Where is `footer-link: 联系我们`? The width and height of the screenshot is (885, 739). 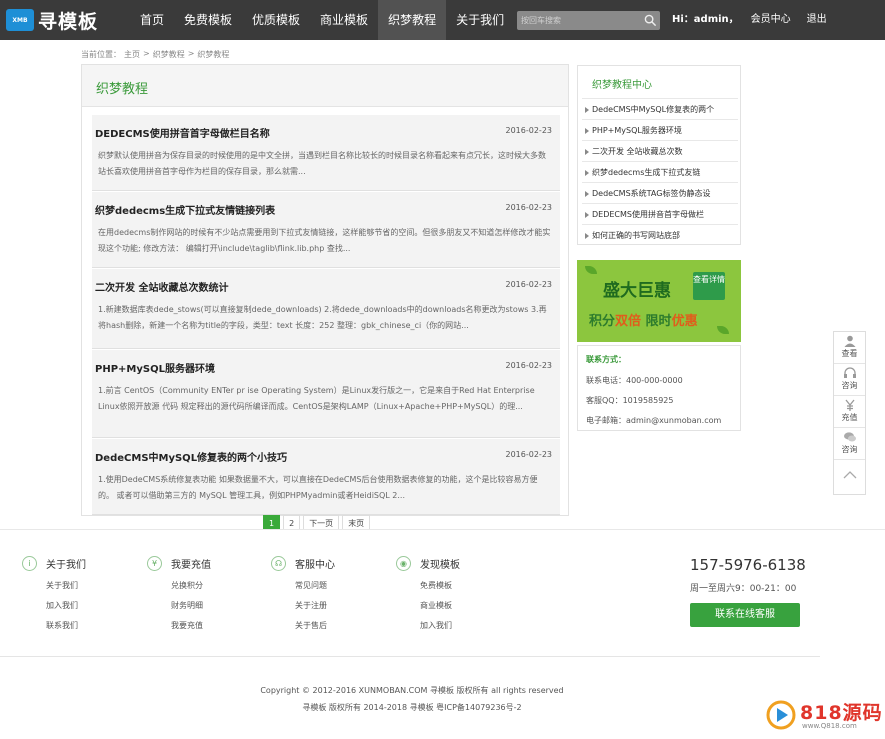 footer-link: 联系我们 is located at coordinates (66, 625).